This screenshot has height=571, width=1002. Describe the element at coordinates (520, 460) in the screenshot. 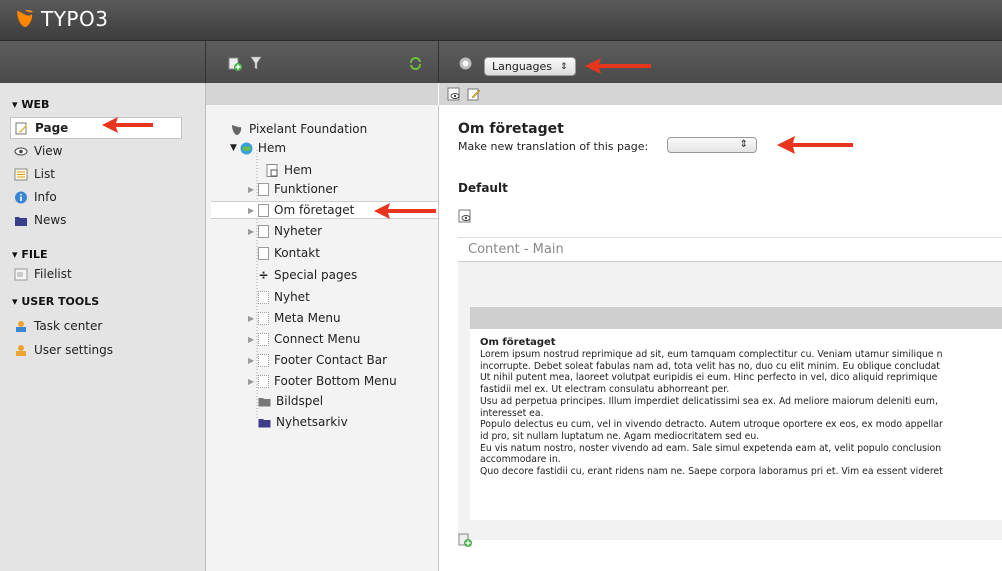

I see `text-line: accommodare in.` at that location.